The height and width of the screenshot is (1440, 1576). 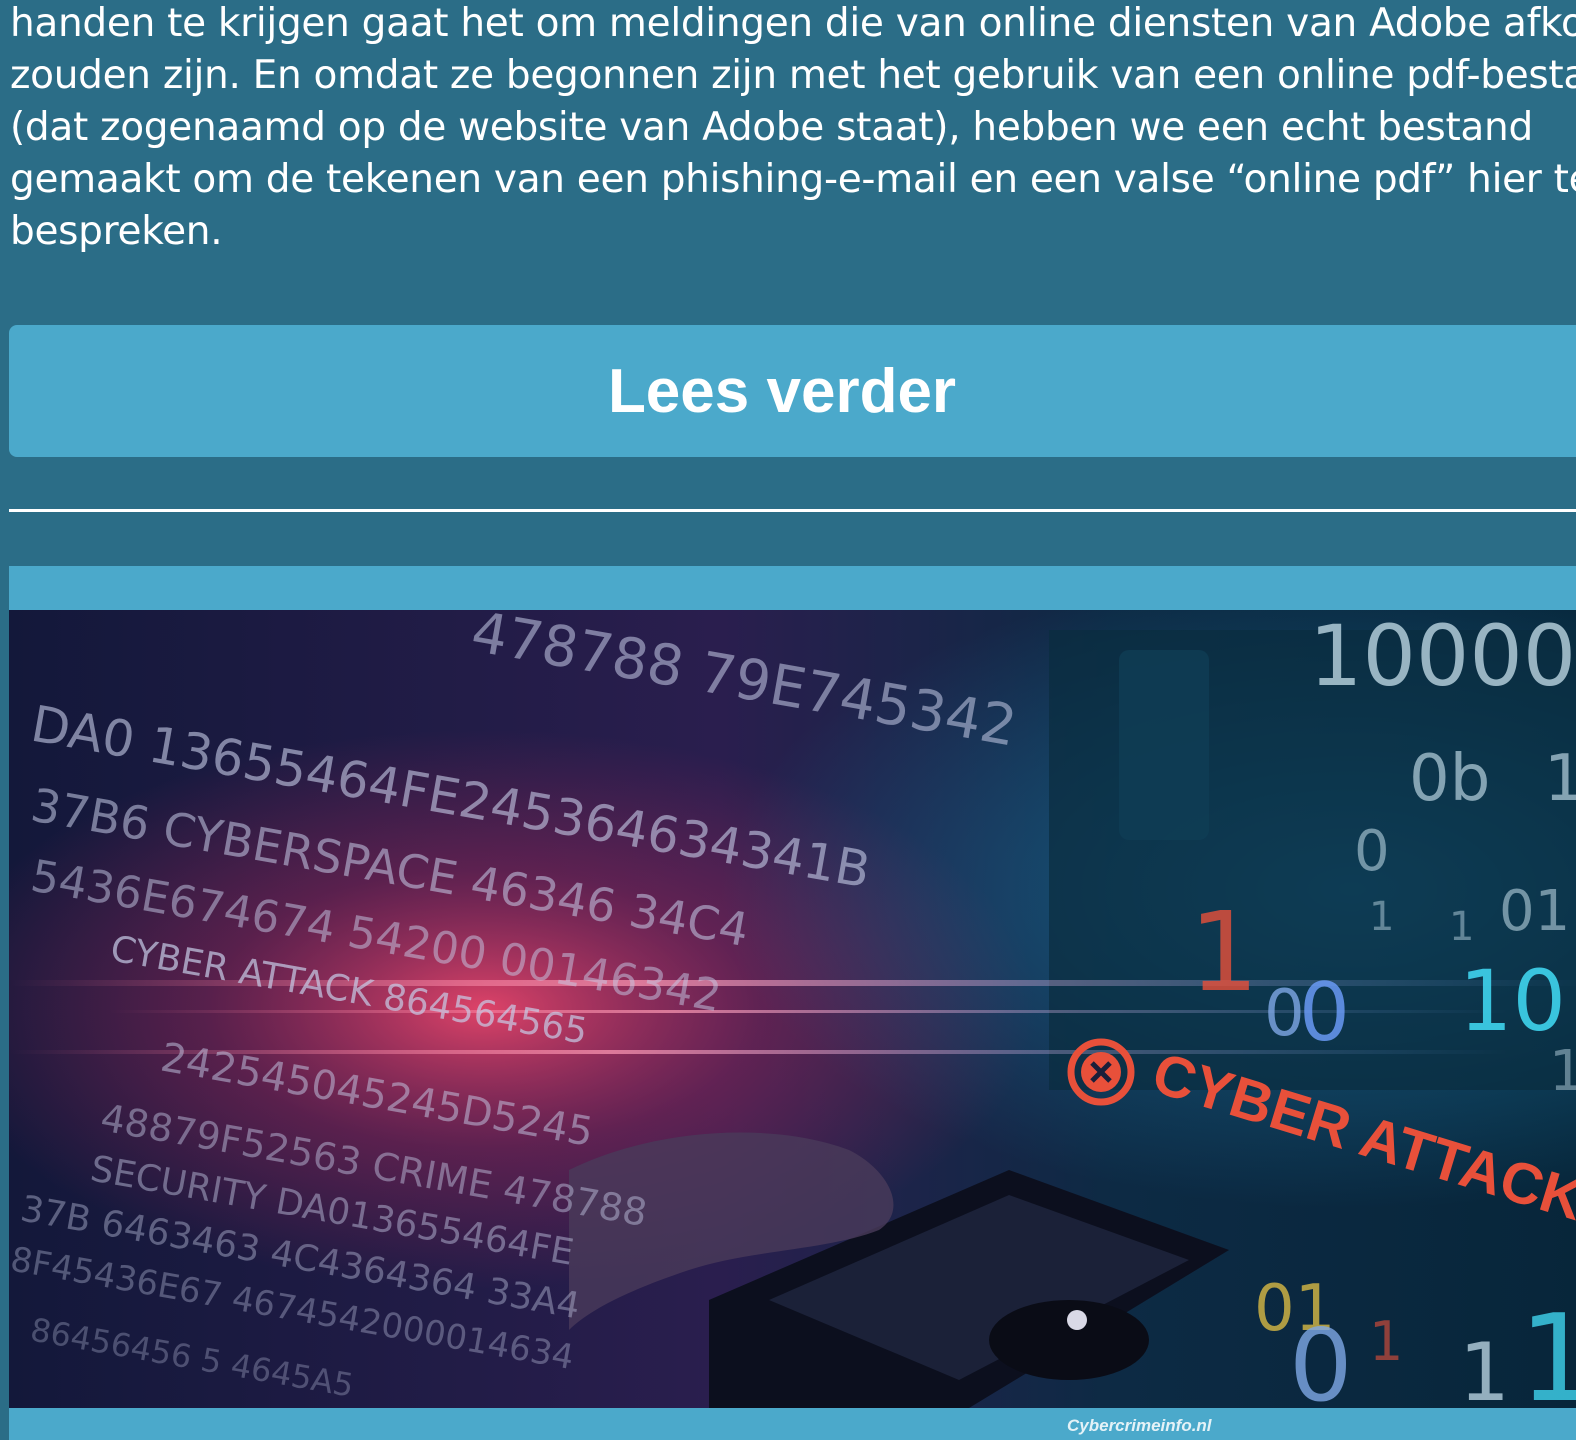 What do you see at coordinates (1069, 1340) in the screenshot?
I see `mouse-illustration` at bounding box center [1069, 1340].